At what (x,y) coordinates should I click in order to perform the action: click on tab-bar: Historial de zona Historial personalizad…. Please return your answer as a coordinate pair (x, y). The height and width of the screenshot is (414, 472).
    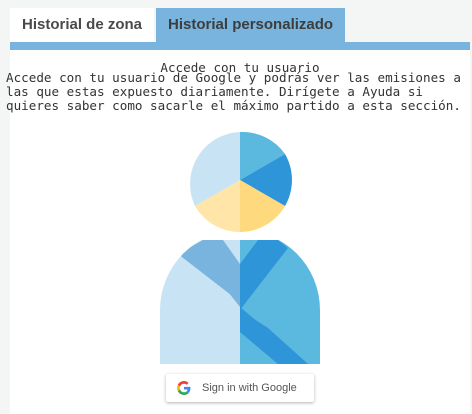
    Looking at the image, I should click on (240, 25).